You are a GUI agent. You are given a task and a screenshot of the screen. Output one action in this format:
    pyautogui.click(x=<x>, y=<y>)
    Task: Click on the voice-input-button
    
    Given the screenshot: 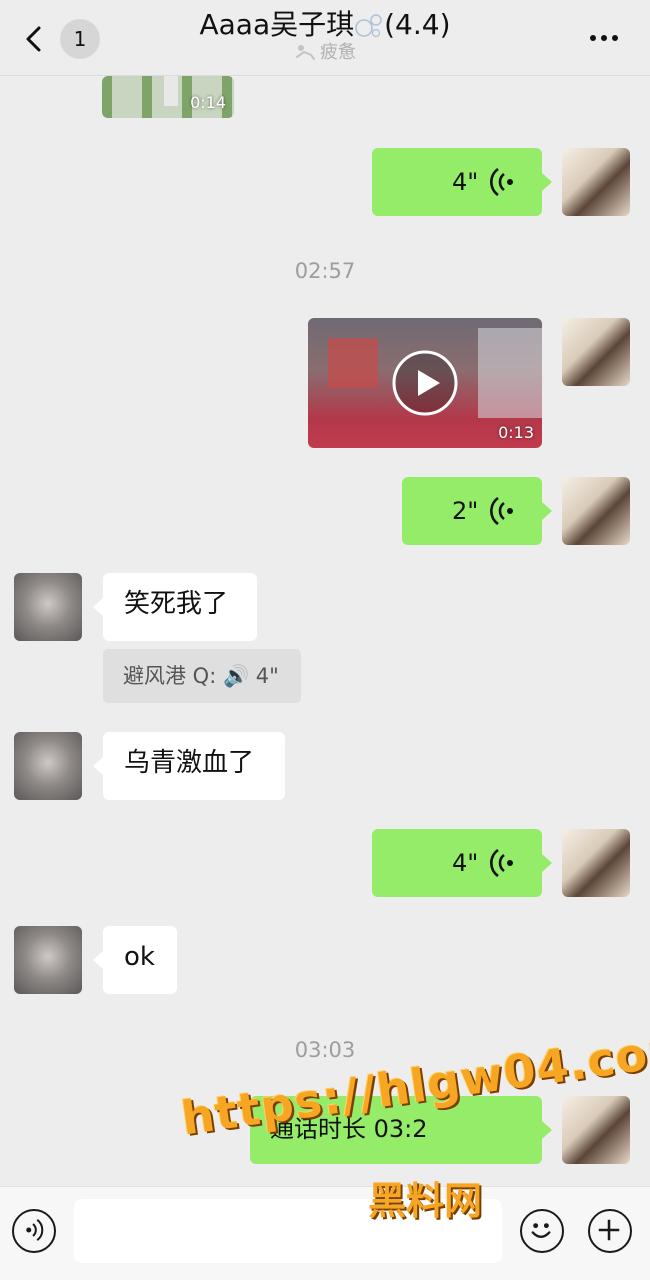 What is the action you would take?
    pyautogui.click(x=34, y=1231)
    